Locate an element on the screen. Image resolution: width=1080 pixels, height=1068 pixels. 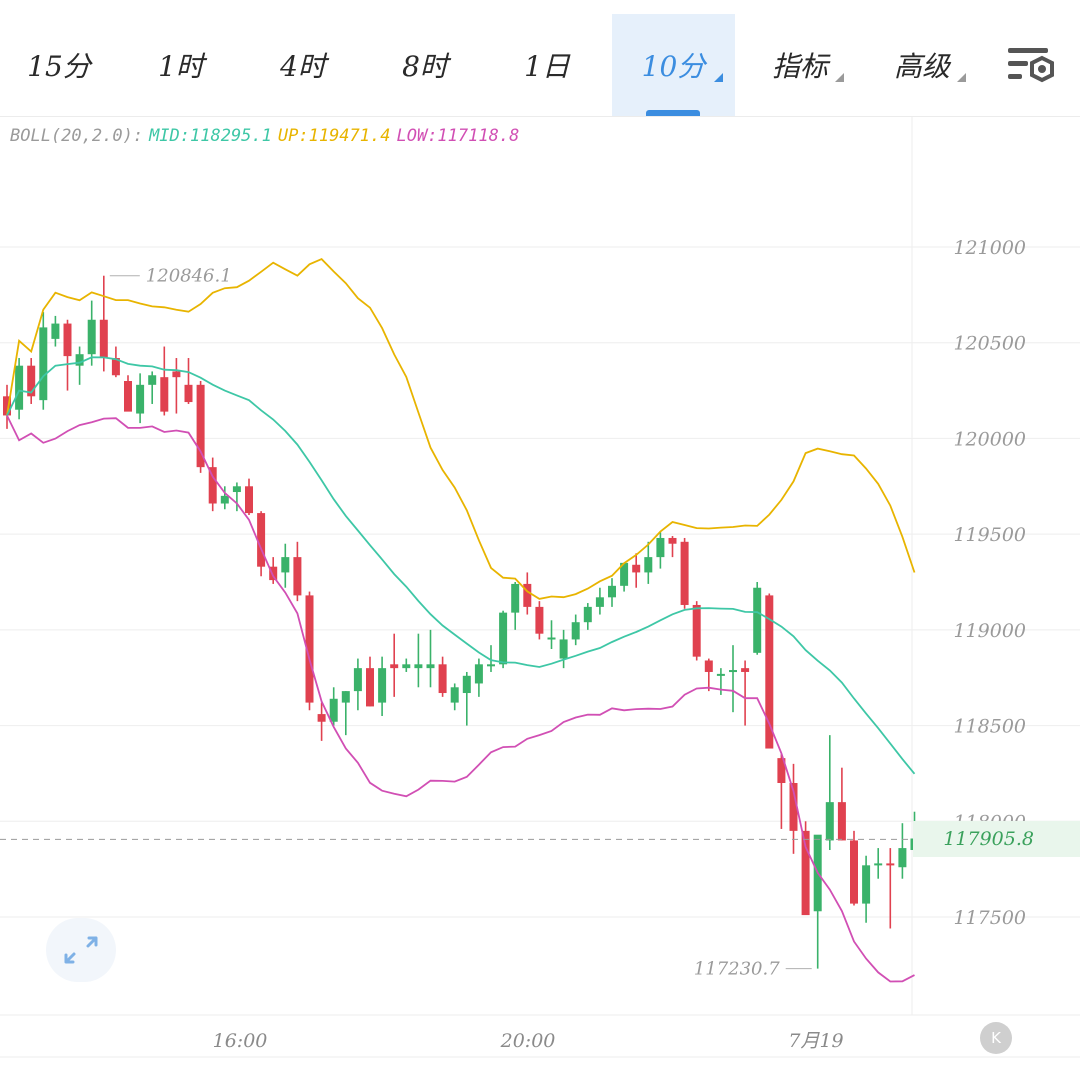
price-axis-label: 117500 is located at coordinates (989, 918).